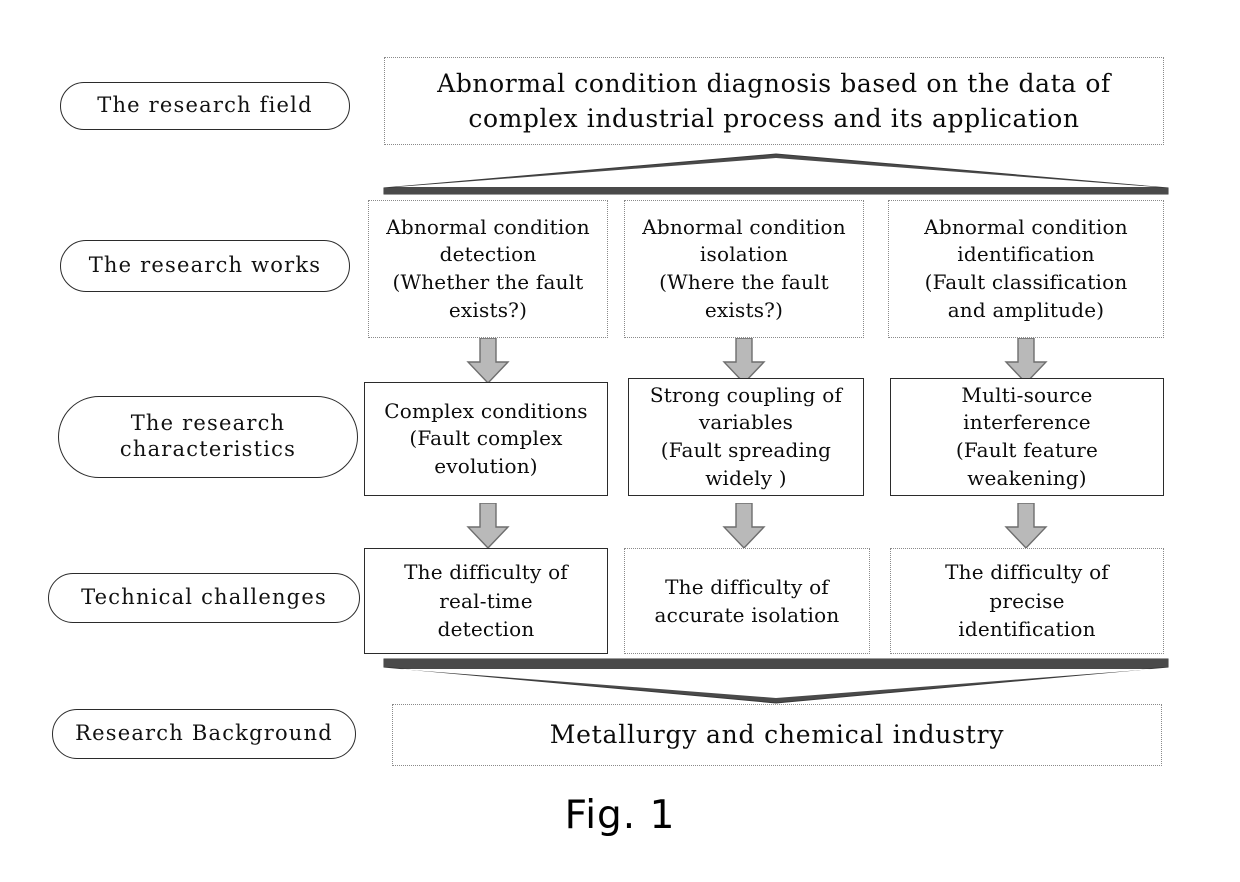 The image size is (1240, 882). I want to click on node-difficulty-precise-identification: The difficulty of precise identification, so click(1027, 601).